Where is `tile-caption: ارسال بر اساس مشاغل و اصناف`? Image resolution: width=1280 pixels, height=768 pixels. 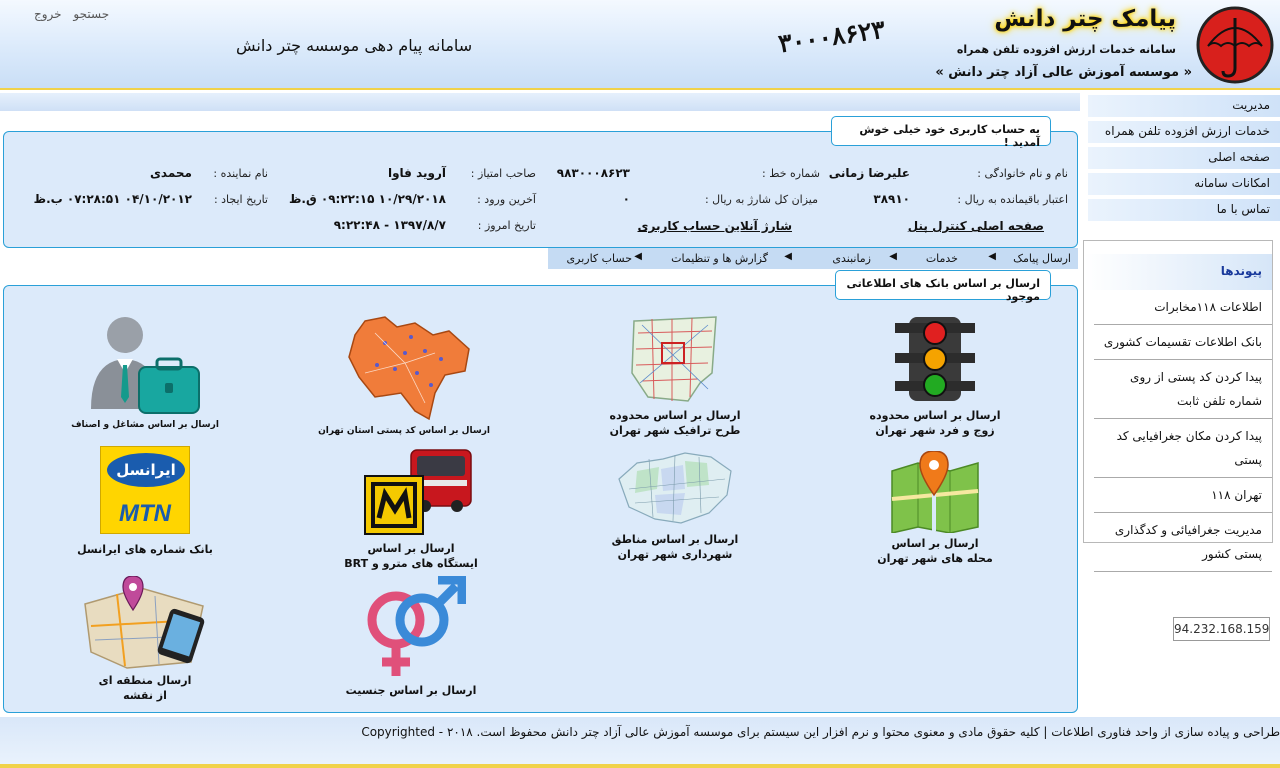 tile-caption: ارسال بر اساس مشاغل و اصناف is located at coordinates (145, 425).